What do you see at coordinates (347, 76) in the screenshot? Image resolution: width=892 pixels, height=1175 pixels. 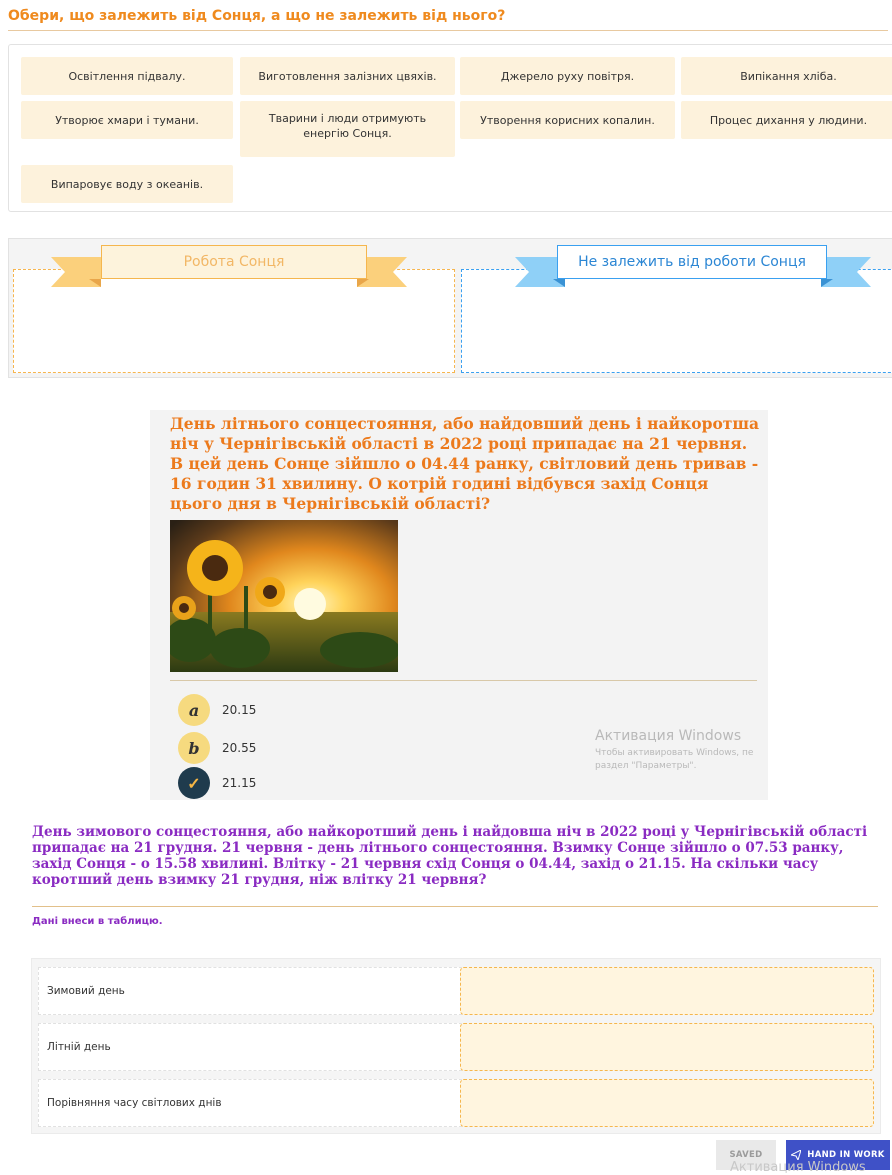 I see `answer-chip: Виготовлення залізних цвяхів.` at bounding box center [347, 76].